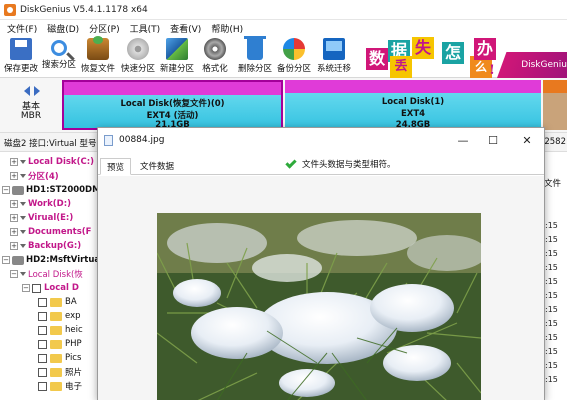  What do you see at coordinates (413, 102) in the screenshot?
I see `partition-name: Local Disk(1)` at bounding box center [413, 102].